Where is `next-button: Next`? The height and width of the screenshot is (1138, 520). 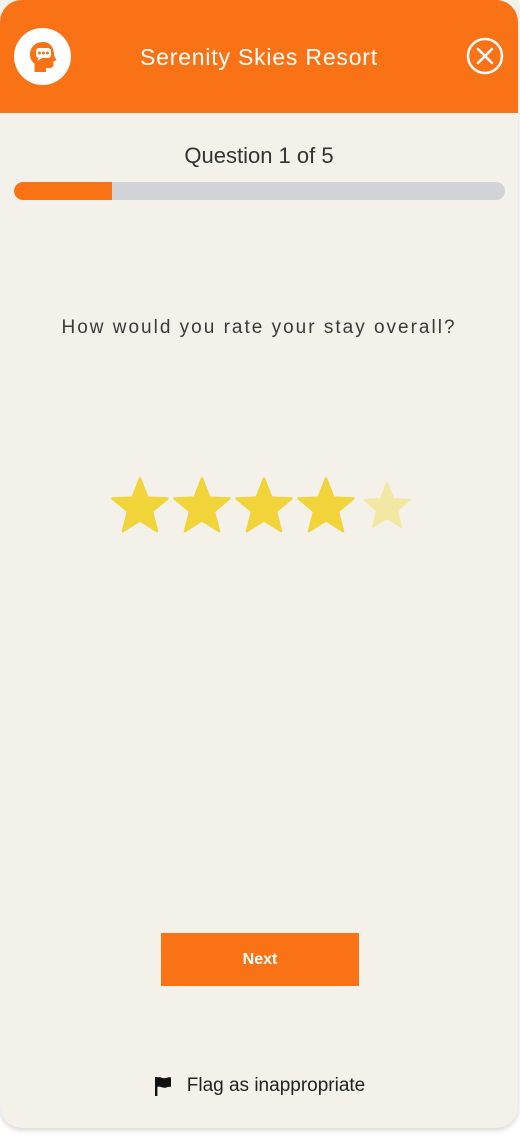
next-button: Next is located at coordinates (260, 959).